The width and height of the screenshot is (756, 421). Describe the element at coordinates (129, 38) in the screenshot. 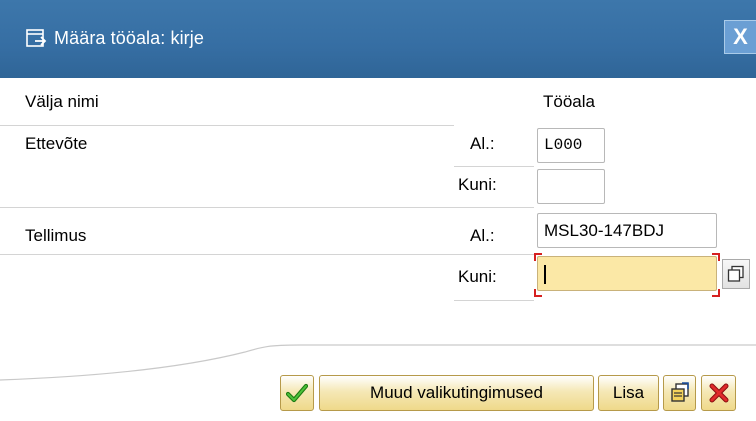

I see `dialog-title: Määra tööala: kirje` at that location.